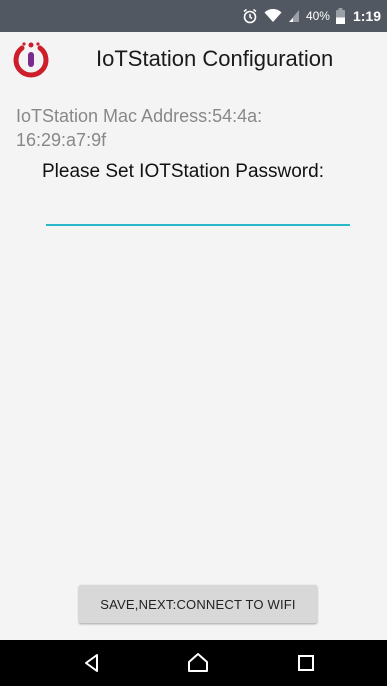 This screenshot has height=686, width=387. Describe the element at coordinates (193, 16) in the screenshot. I see `status-bar: 40% 1:19` at that location.